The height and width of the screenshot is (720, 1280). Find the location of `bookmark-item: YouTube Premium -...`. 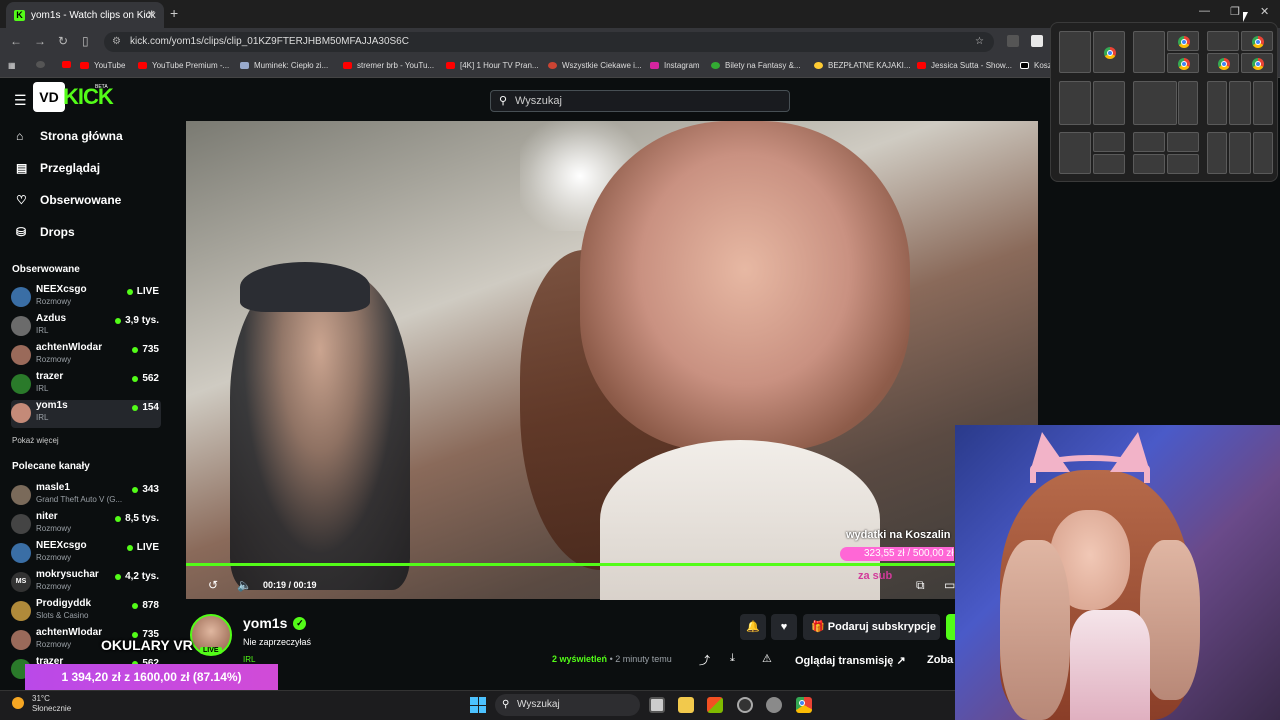

bookmark-item: YouTube Premium -... is located at coordinates (183, 65).